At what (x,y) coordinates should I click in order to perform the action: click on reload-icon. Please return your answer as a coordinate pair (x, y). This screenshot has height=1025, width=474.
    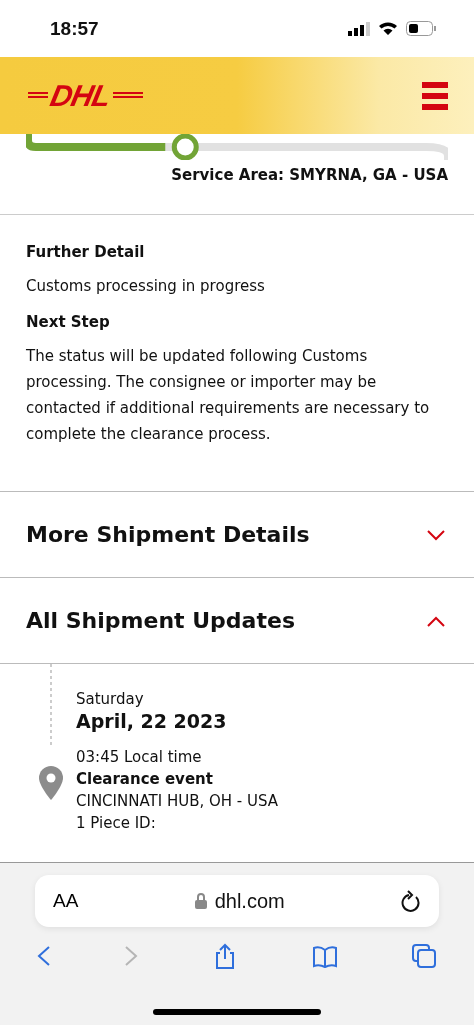
    Looking at the image, I should click on (411, 901).